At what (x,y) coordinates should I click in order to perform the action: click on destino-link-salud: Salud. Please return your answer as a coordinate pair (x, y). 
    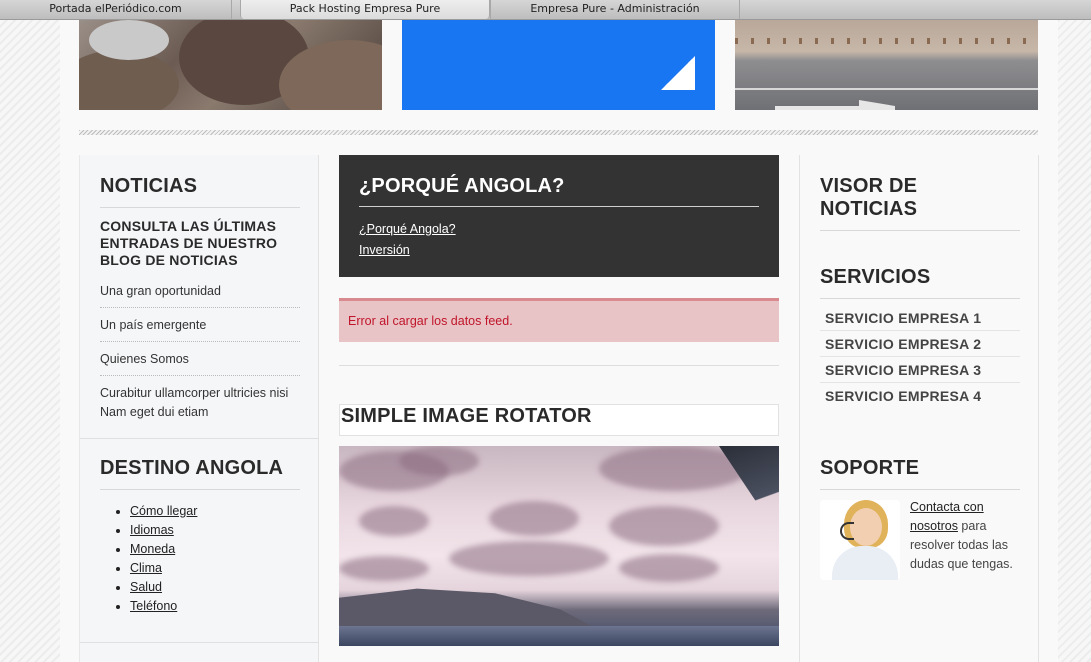
    Looking at the image, I should click on (146, 587).